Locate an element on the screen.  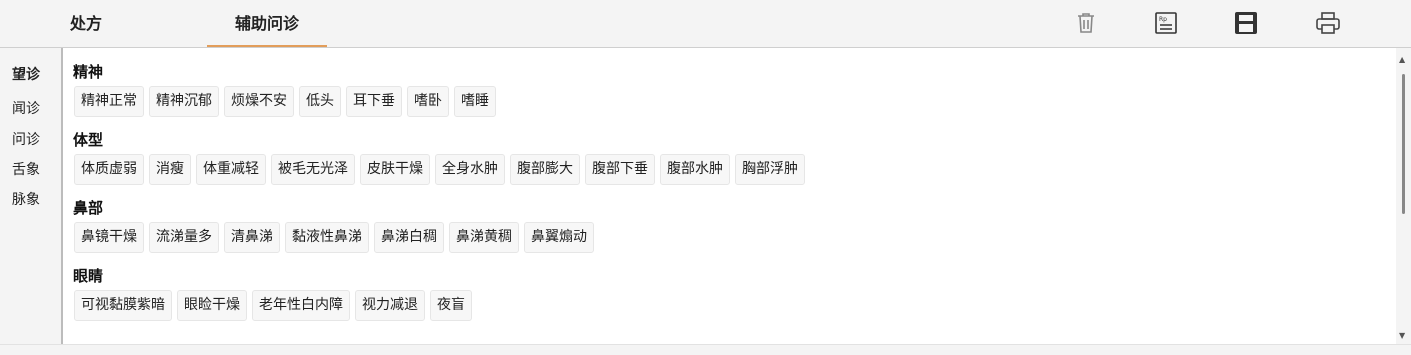
symptom-chip: 鼻涕黄稠 is located at coordinates (484, 237).